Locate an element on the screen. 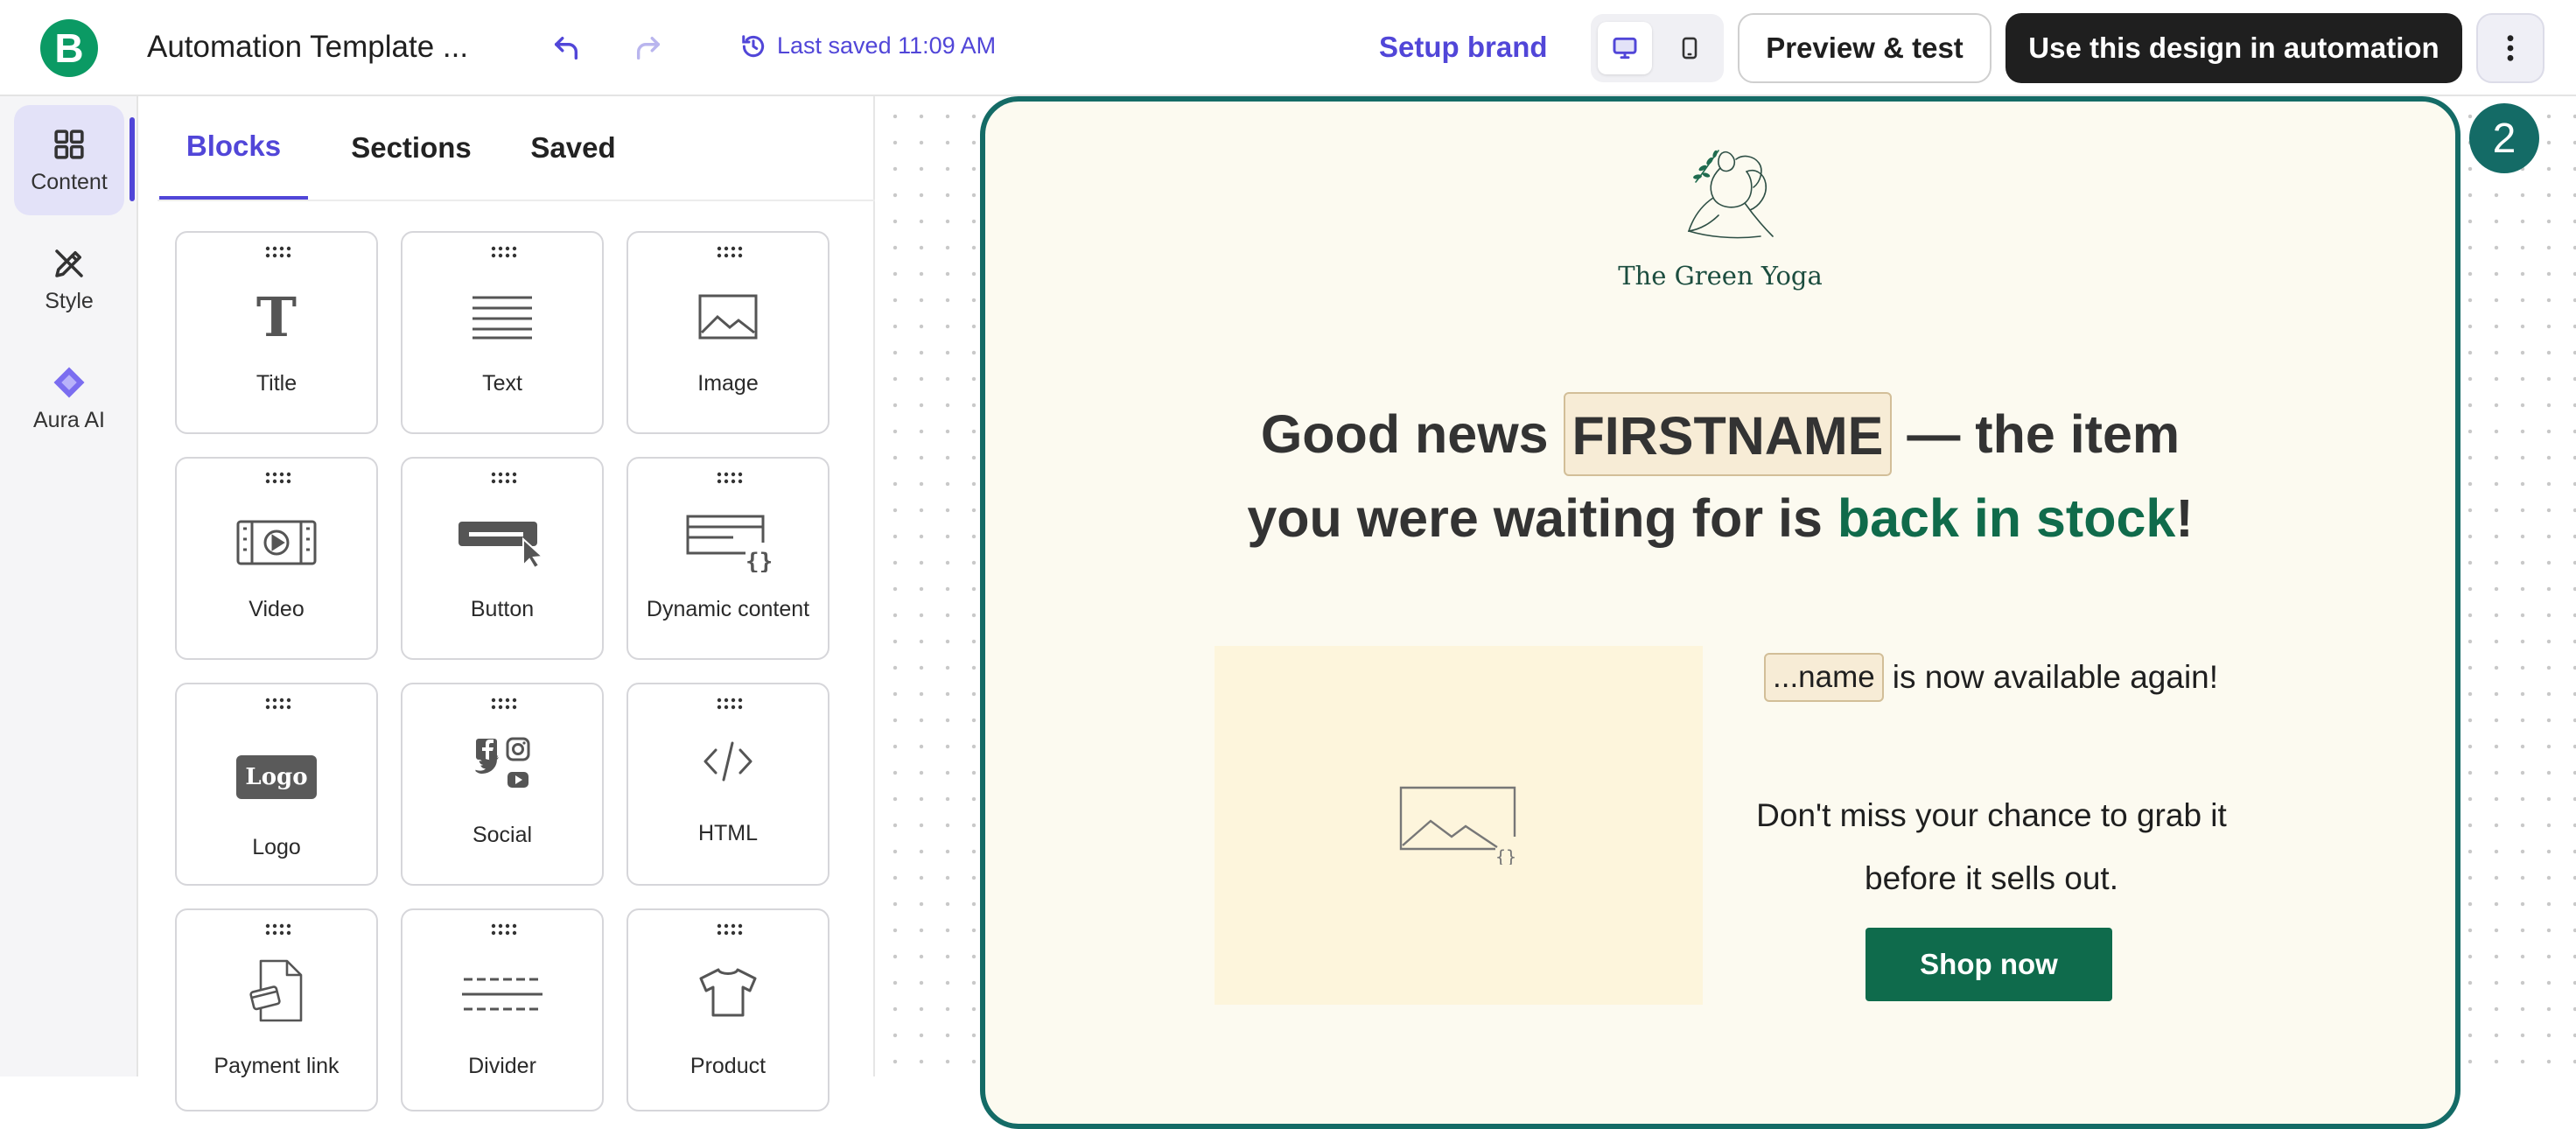  preview-test-button: Preview & test is located at coordinates (1865, 48).